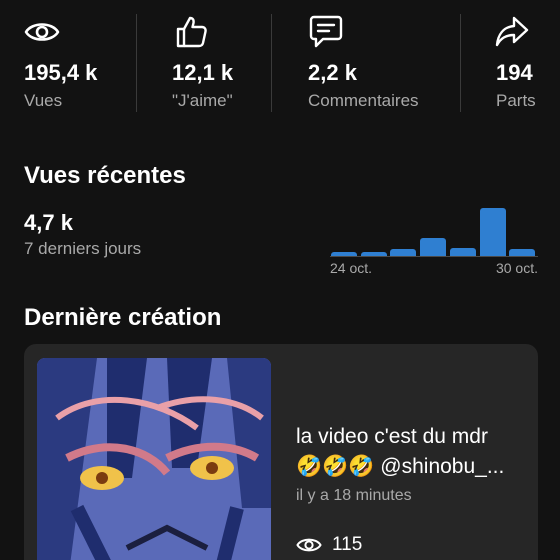 This screenshot has height=560, width=560. I want to click on recent-views-title: Vues récentes, so click(105, 175).